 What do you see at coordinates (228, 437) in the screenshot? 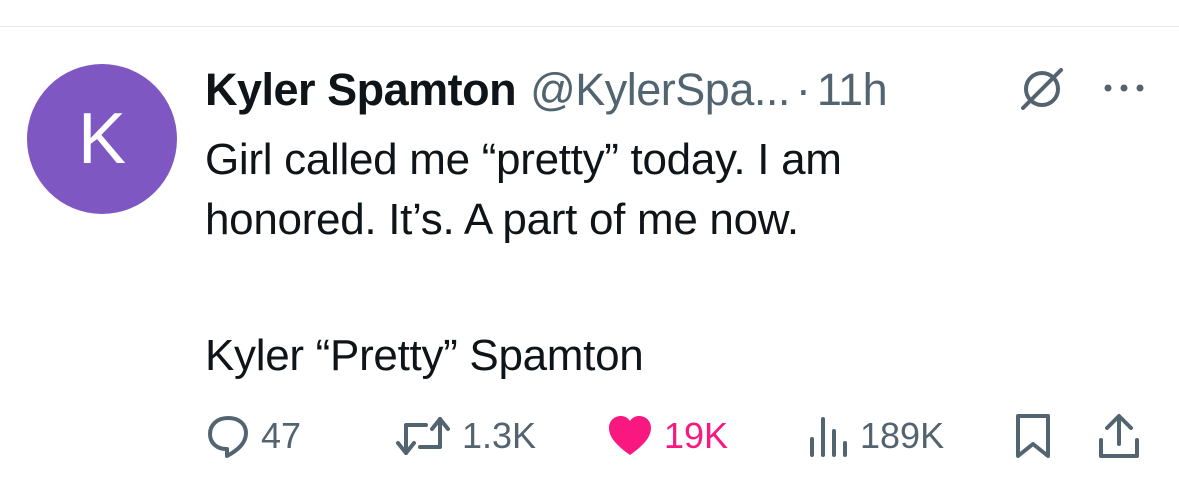
I see `reply-icon` at bounding box center [228, 437].